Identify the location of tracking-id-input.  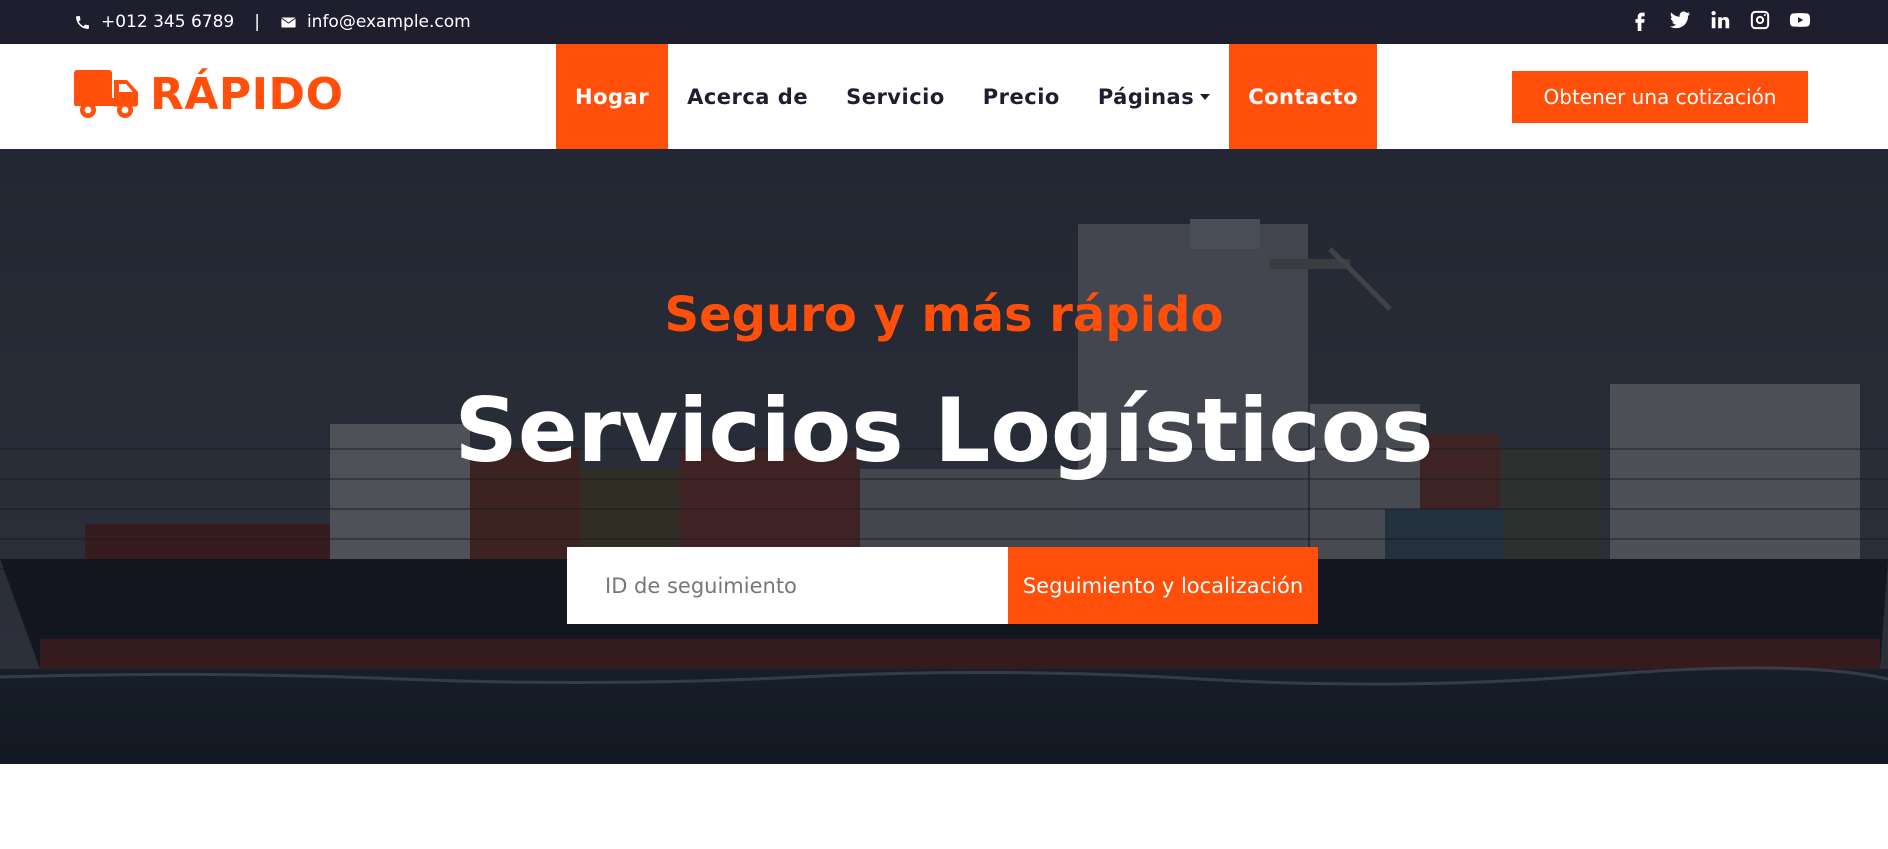
(787, 585).